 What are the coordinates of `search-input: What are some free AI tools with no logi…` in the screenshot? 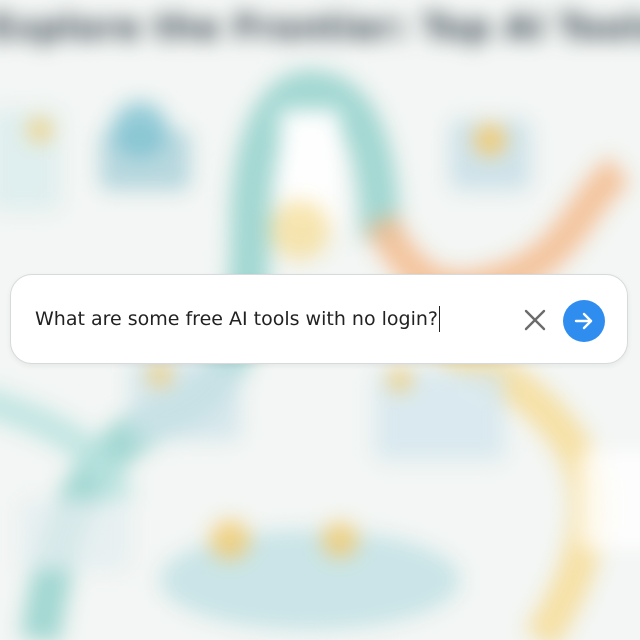 It's located at (269, 319).